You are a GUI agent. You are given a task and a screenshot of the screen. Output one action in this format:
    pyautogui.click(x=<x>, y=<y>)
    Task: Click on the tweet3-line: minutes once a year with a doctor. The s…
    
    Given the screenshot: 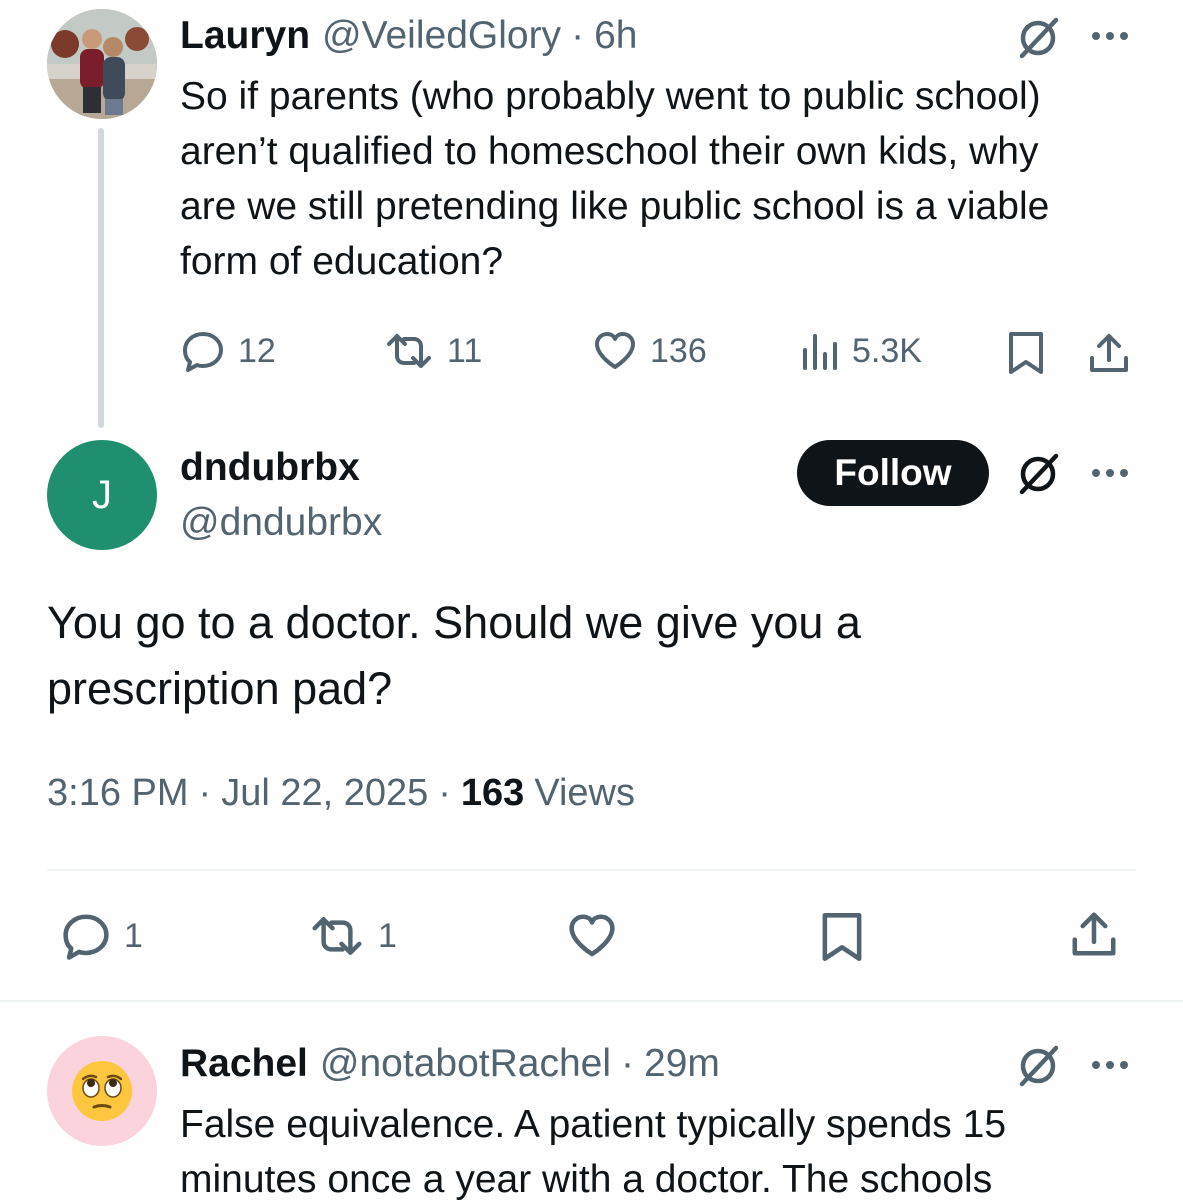 What is the action you would take?
    pyautogui.click(x=586, y=1179)
    